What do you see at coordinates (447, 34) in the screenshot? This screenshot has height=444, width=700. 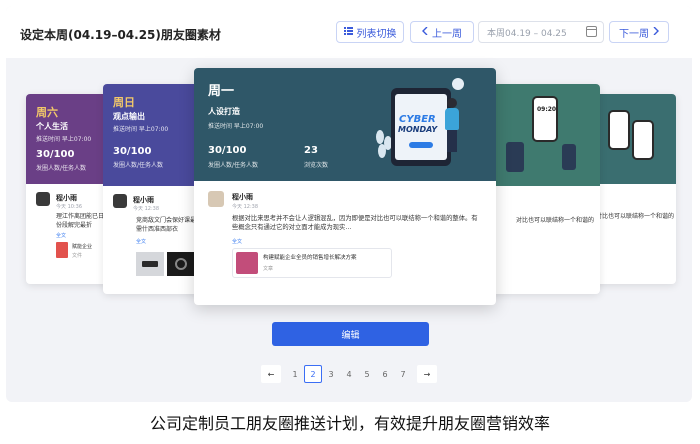 I see `prev-week-label: 上一周` at bounding box center [447, 34].